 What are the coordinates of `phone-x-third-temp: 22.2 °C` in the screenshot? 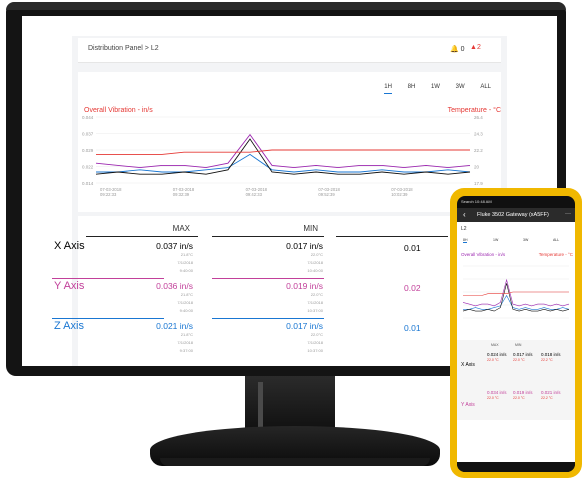 It's located at (547, 360).